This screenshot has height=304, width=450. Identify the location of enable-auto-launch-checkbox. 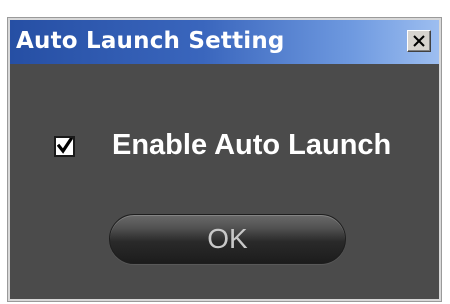
(64, 146).